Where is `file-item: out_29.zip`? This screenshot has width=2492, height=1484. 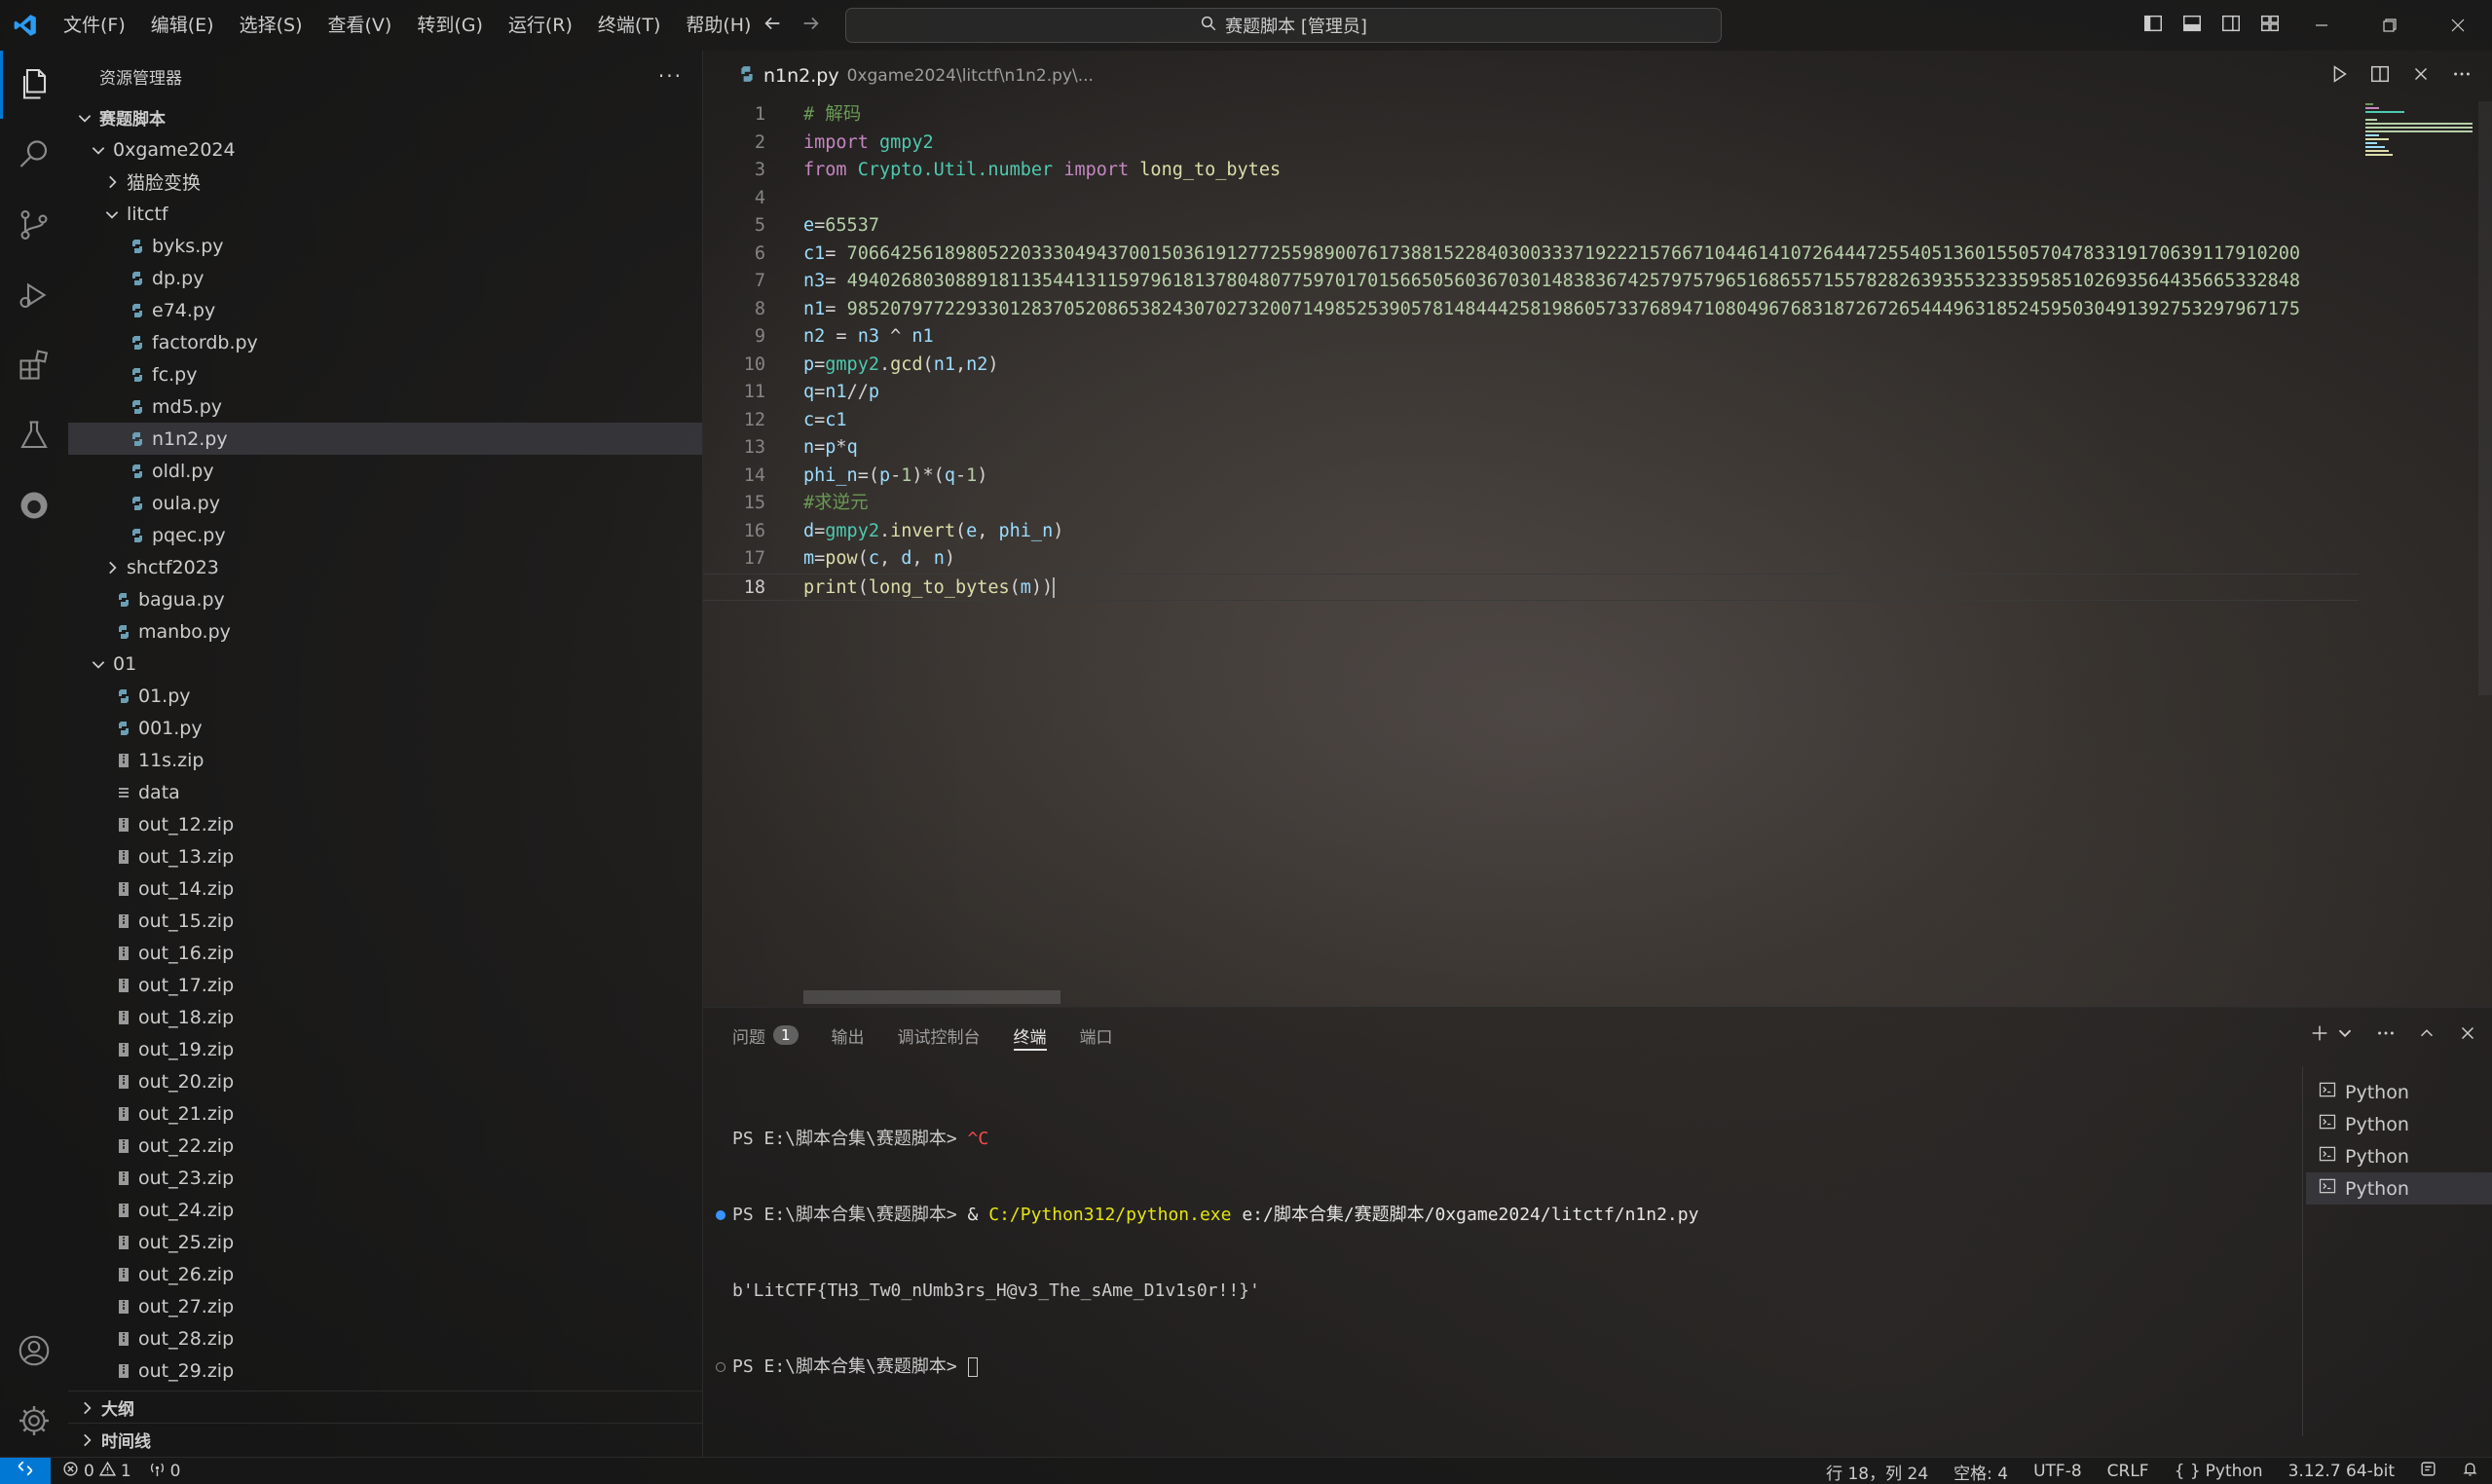 file-item: out_29.zip is located at coordinates (385, 1370).